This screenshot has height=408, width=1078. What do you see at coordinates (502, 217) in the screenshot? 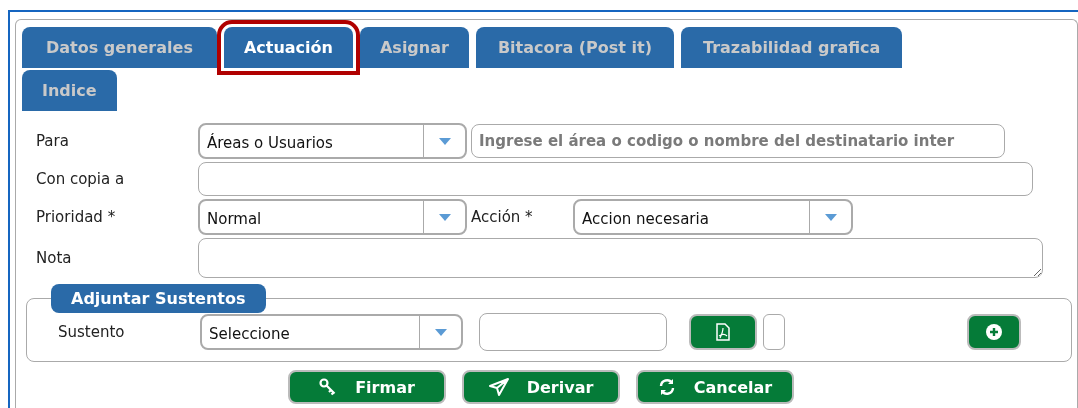
I see `field-label: Acción *` at bounding box center [502, 217].